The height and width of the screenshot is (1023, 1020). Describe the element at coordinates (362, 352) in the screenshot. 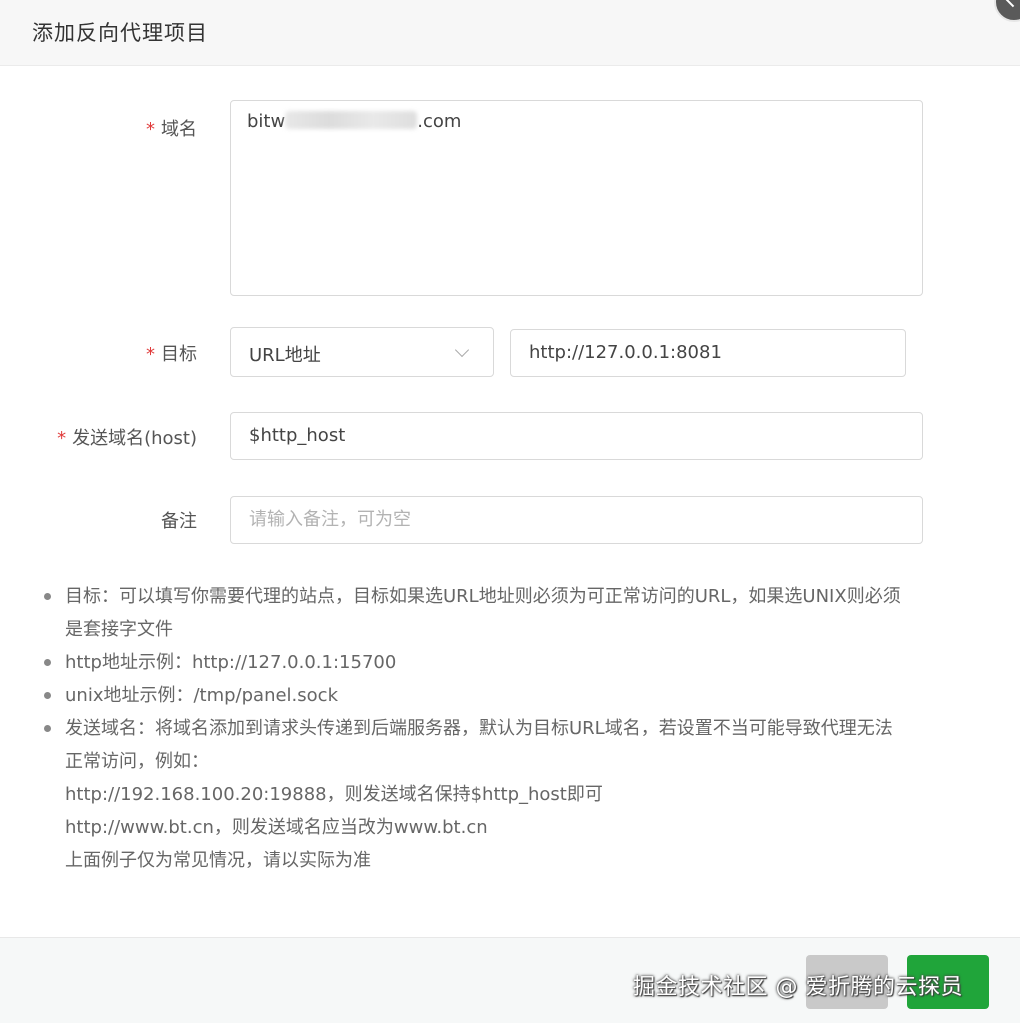

I see `target-type-select: URL地址` at that location.